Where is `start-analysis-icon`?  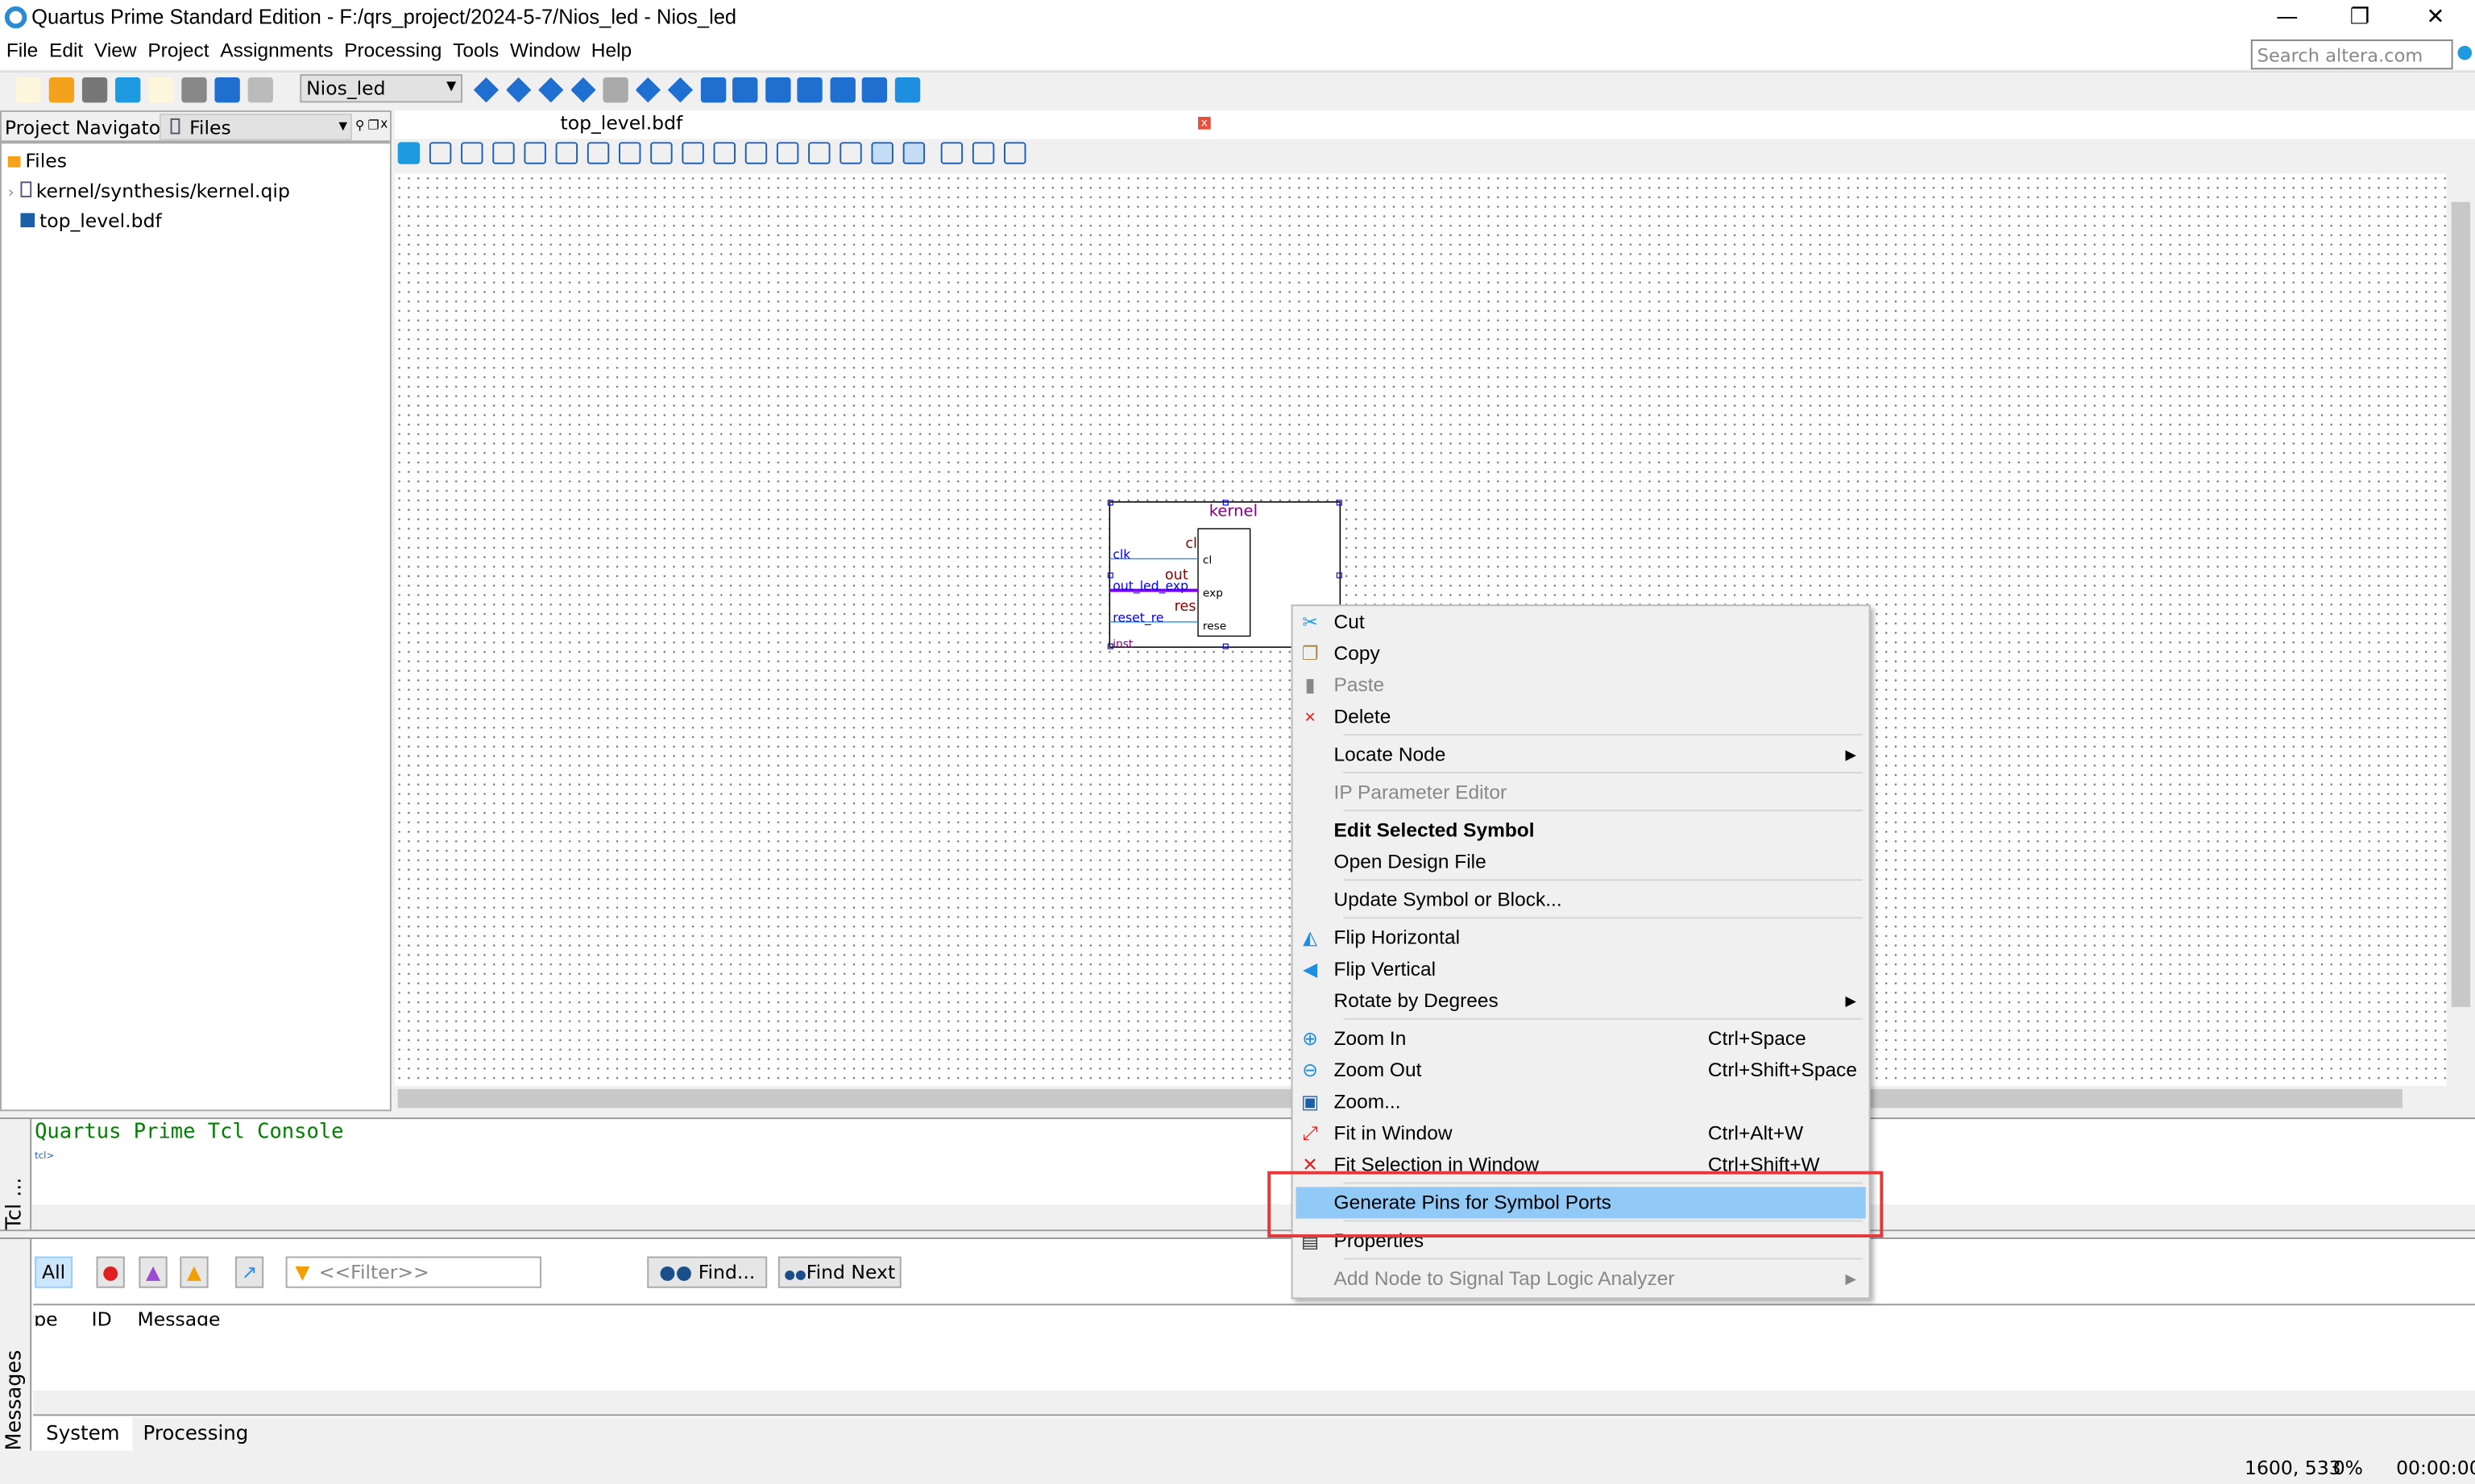
start-analysis-icon is located at coordinates (680, 90).